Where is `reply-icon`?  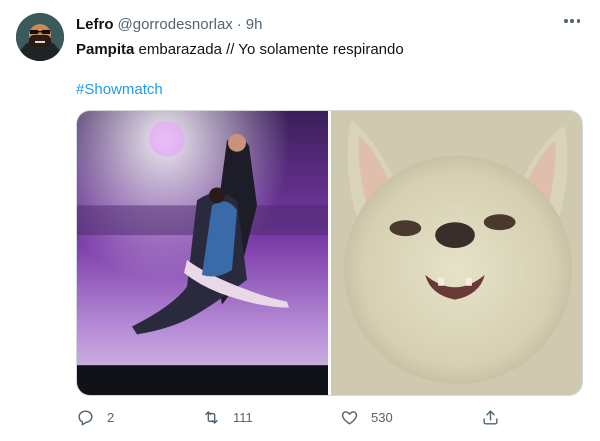
reply-icon is located at coordinates (85, 417).